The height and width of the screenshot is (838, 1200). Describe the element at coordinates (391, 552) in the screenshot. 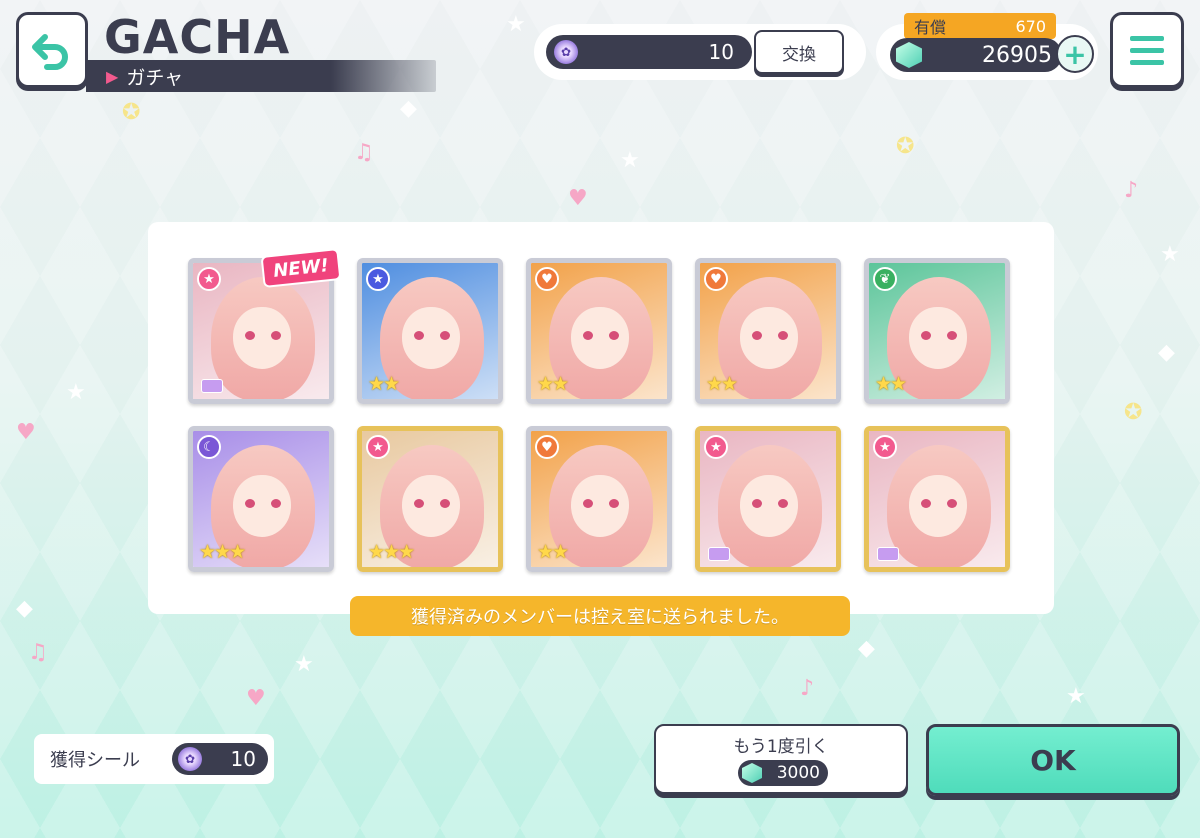

I see `rarity-stars: ★★★` at that location.